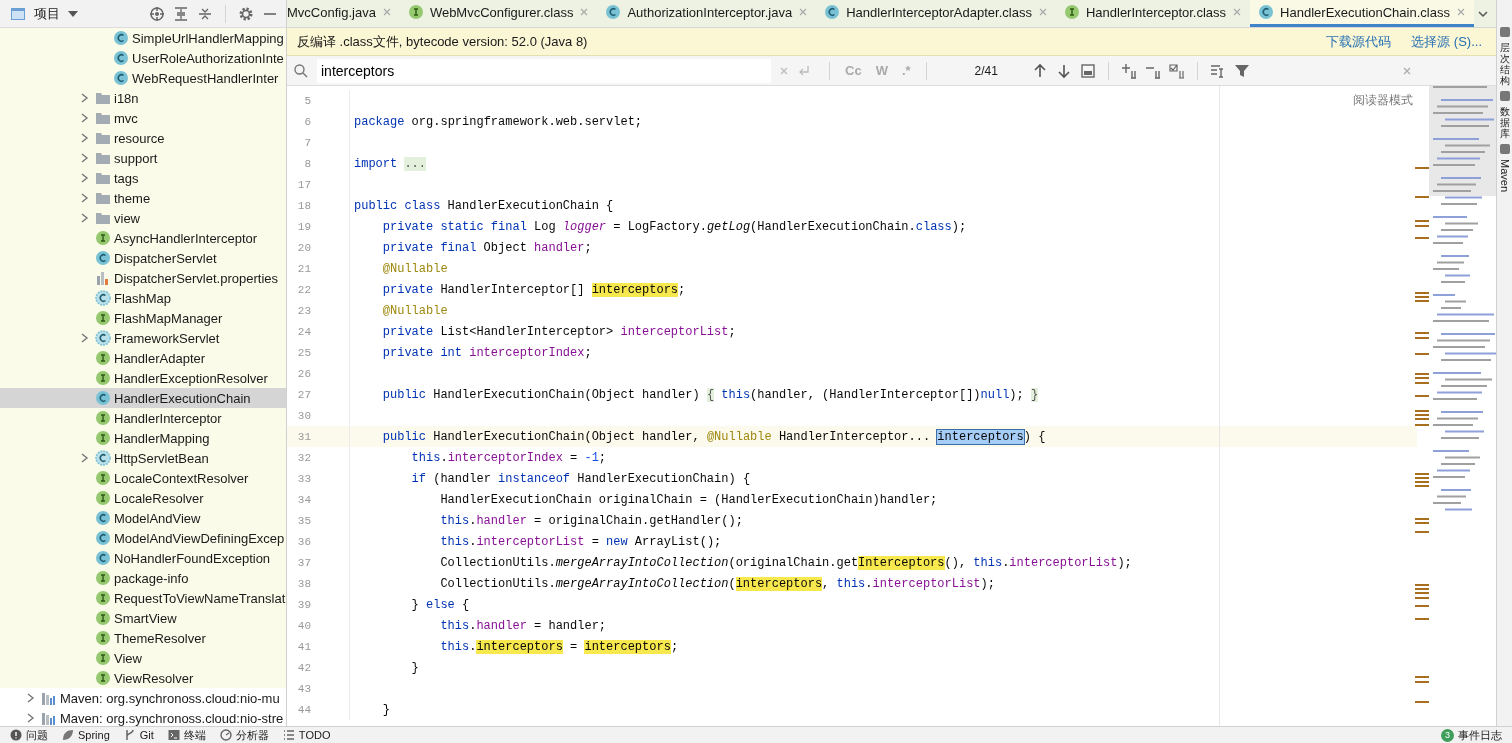 The image size is (1512, 743). What do you see at coordinates (1359, 41) in the screenshot?
I see `info-link: 下载源代码` at bounding box center [1359, 41].